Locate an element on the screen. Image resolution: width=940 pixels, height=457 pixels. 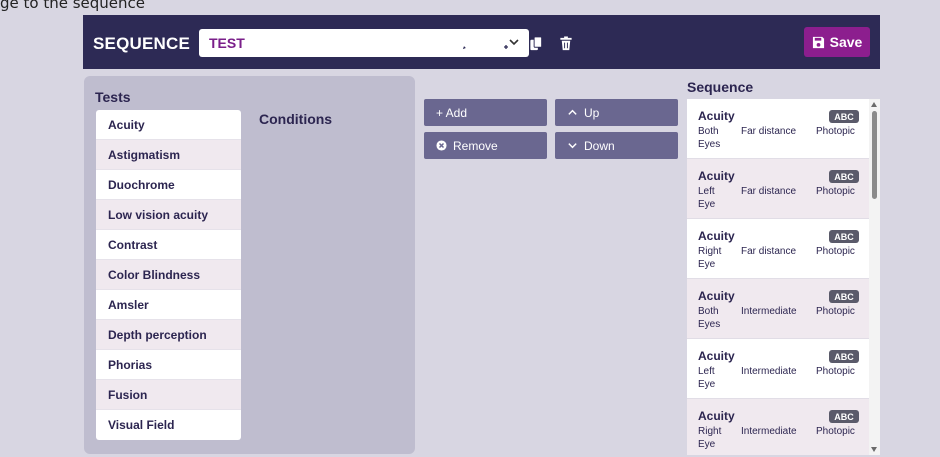
tests-heading: Tests is located at coordinates (113, 97).